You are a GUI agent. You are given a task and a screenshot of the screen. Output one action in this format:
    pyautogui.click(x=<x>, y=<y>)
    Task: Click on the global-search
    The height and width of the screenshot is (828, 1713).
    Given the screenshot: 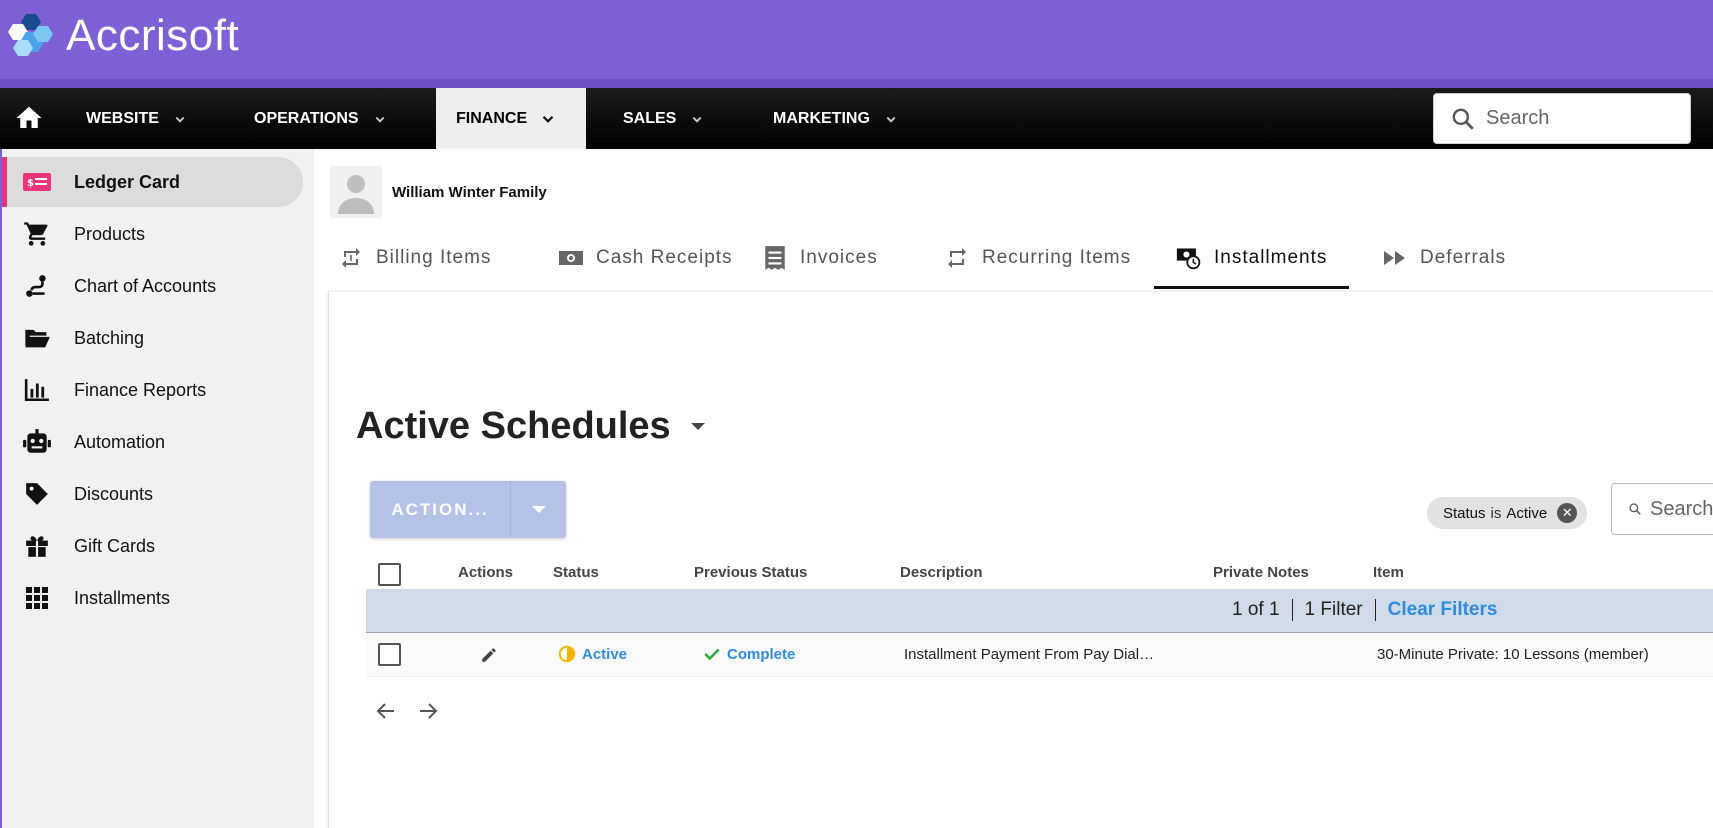 What is the action you would take?
    pyautogui.click(x=1562, y=118)
    